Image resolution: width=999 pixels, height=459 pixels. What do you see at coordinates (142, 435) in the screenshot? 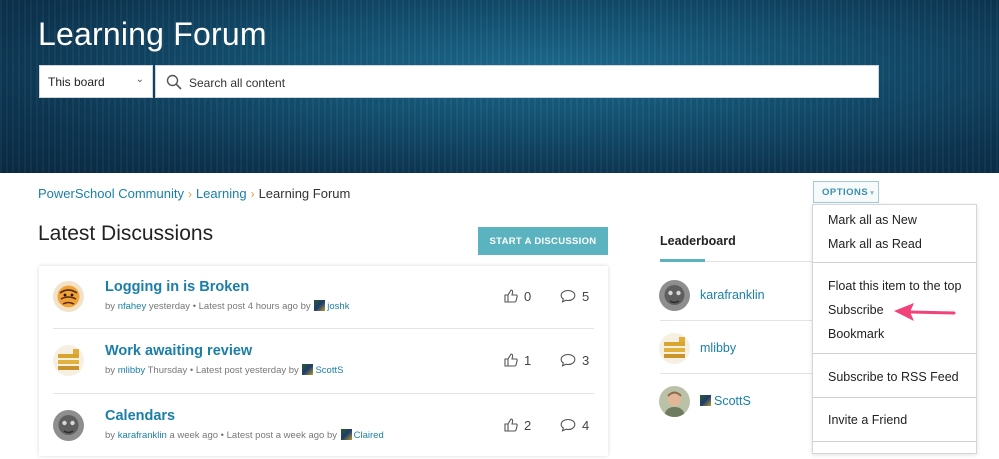
I see `author-link: karafranklin` at bounding box center [142, 435].